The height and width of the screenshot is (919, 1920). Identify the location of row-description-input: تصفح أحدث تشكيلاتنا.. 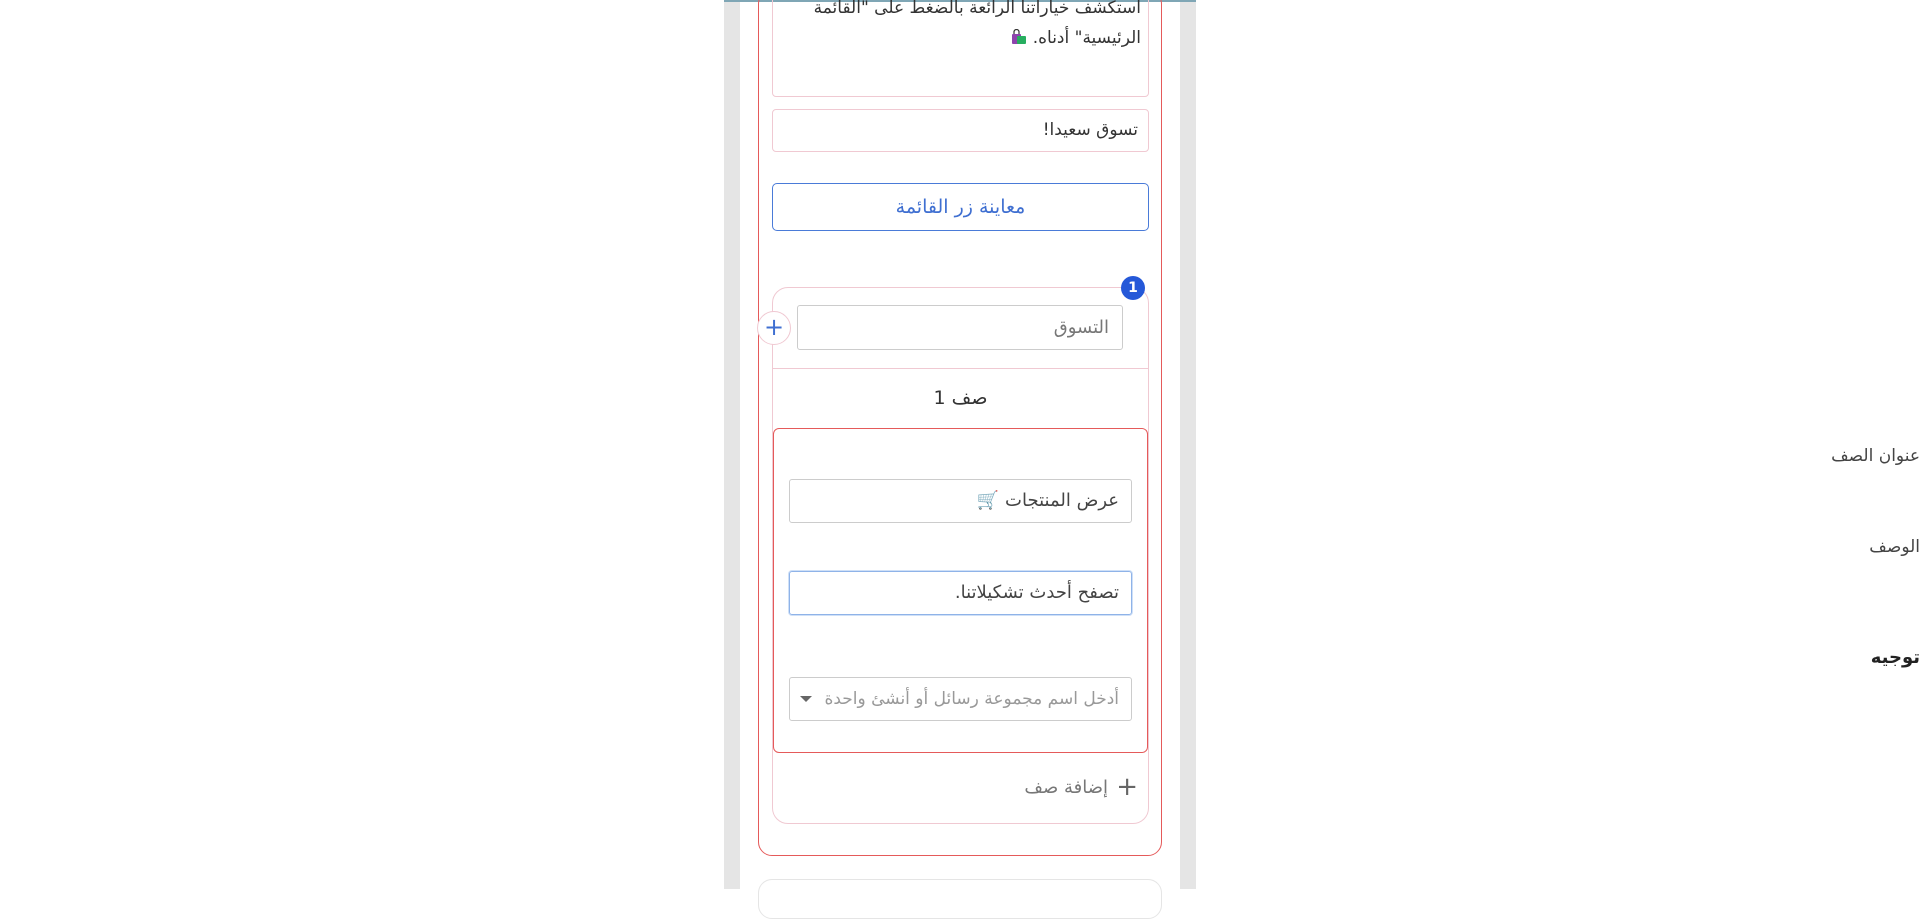
(960, 593).